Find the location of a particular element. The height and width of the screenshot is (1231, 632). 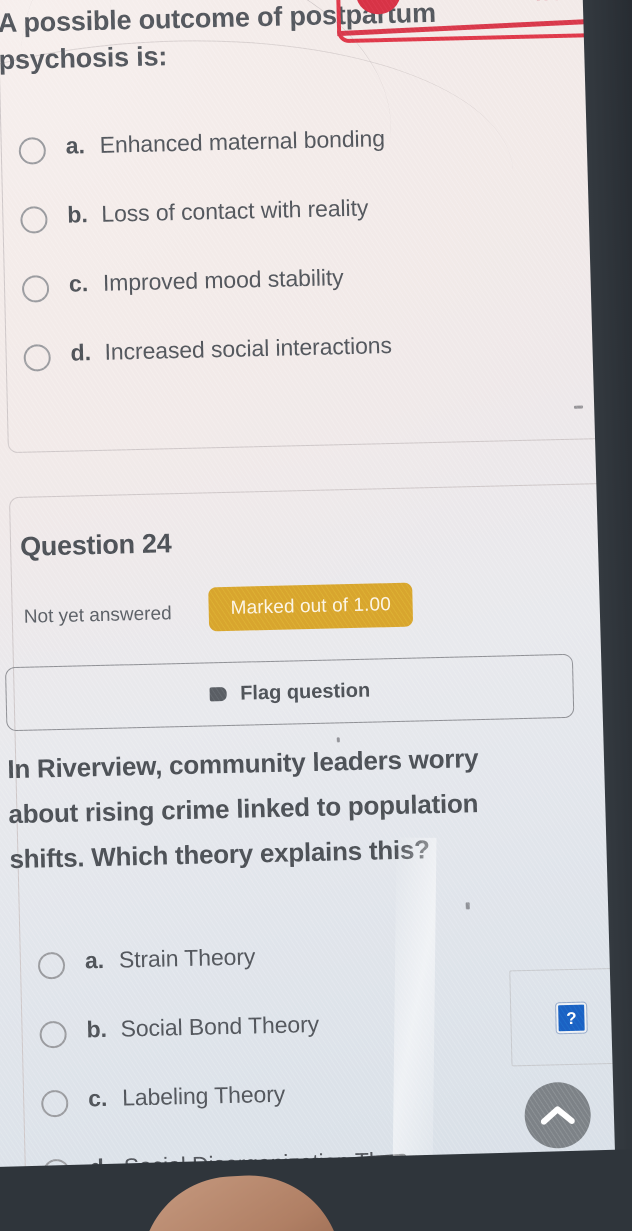

question-24-grade-badge: Marked out of 1.00 is located at coordinates (311, 607).